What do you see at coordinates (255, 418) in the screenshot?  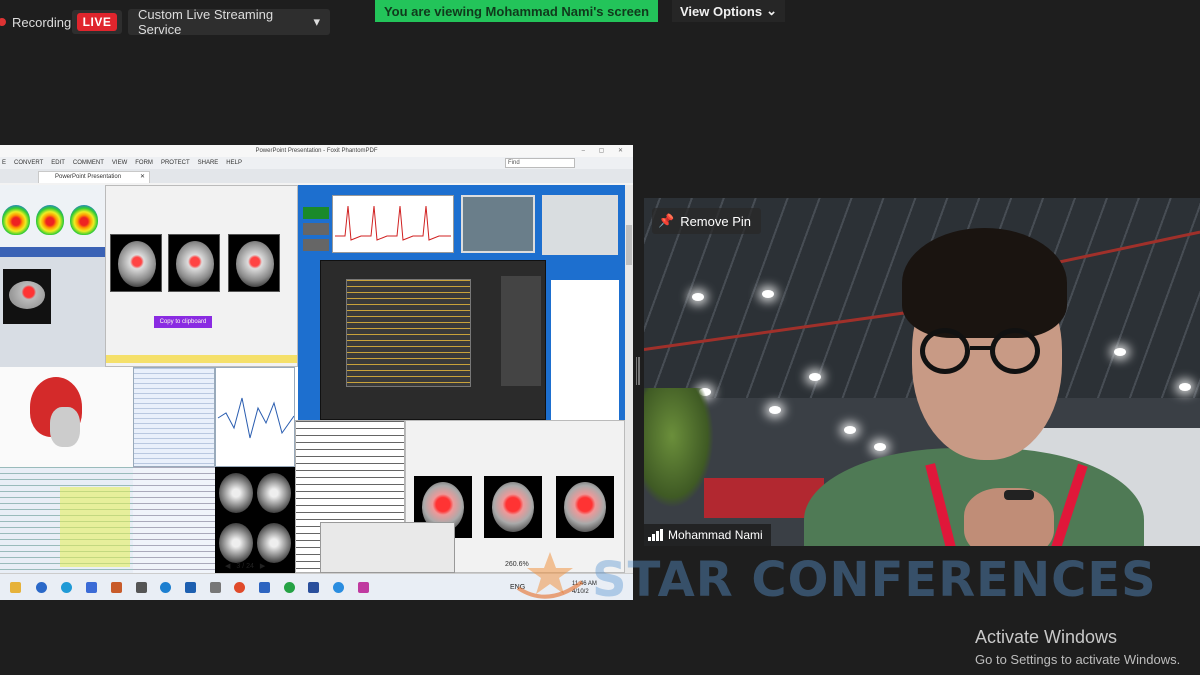 I see `waveform-trace` at bounding box center [255, 418].